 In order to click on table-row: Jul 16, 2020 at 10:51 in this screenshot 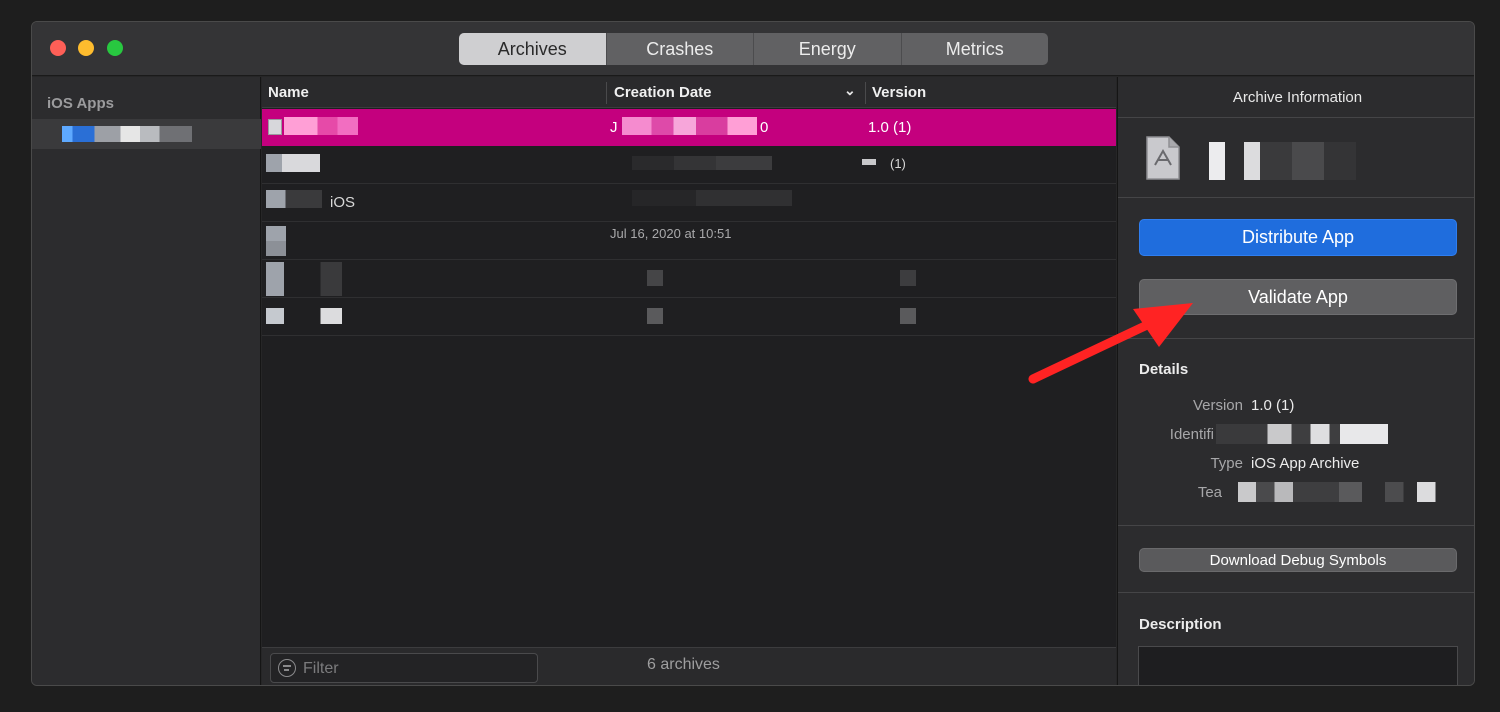, I will do `click(689, 240)`.